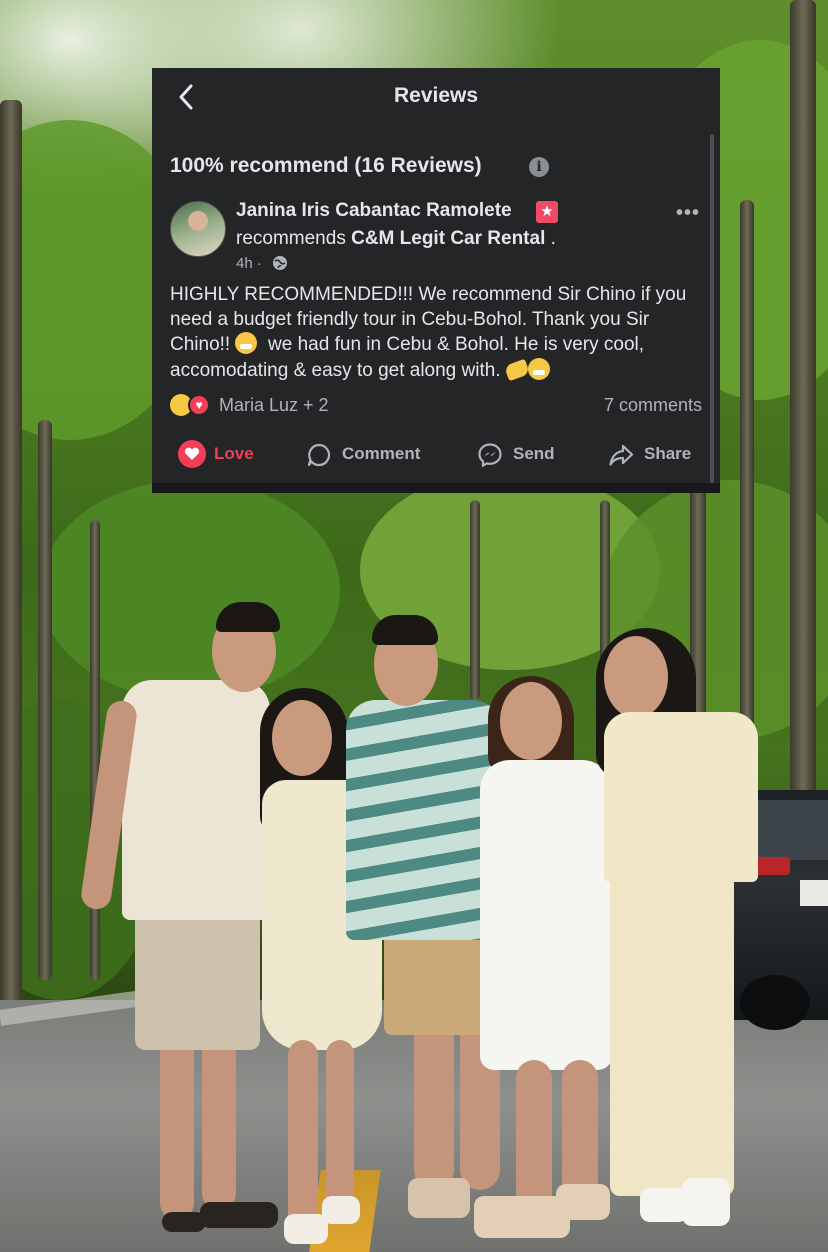 This screenshot has width=828, height=1252. Describe the element at coordinates (653, 405) in the screenshot. I see `comments-count: 7 comments` at that location.